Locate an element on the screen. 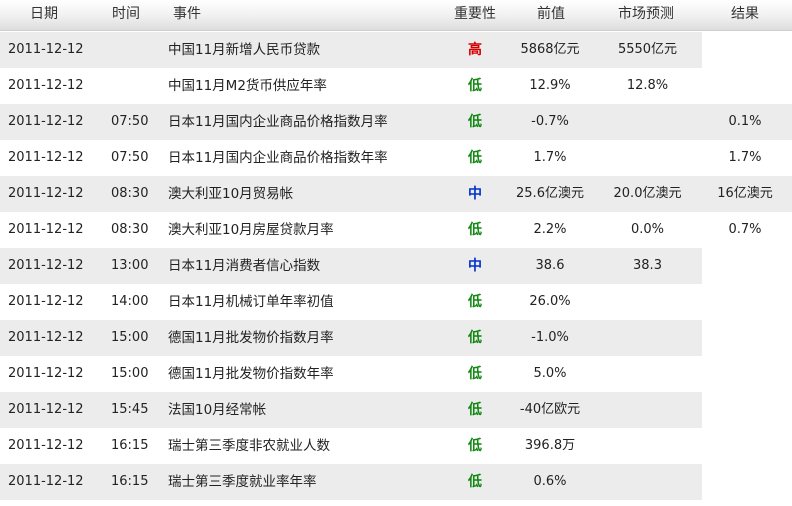 The width and height of the screenshot is (792, 506). event-cell: 澳大利亚10月房屋贷款月率 is located at coordinates (251, 230).